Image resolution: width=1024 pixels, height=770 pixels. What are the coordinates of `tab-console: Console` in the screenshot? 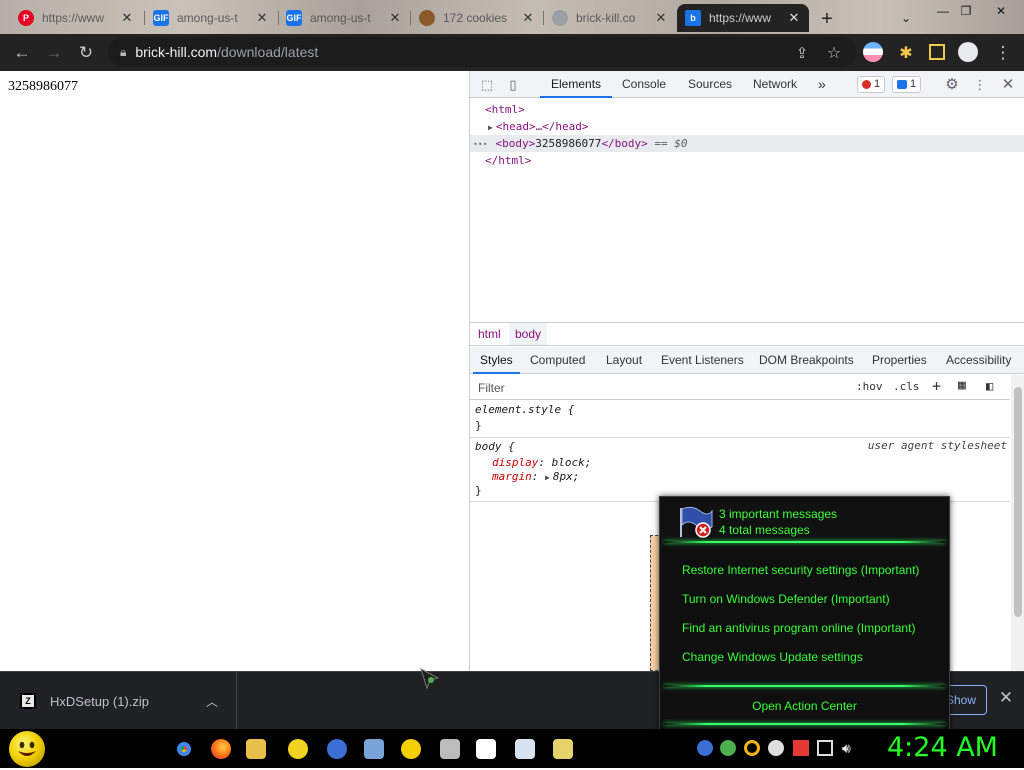 It's located at (644, 84).